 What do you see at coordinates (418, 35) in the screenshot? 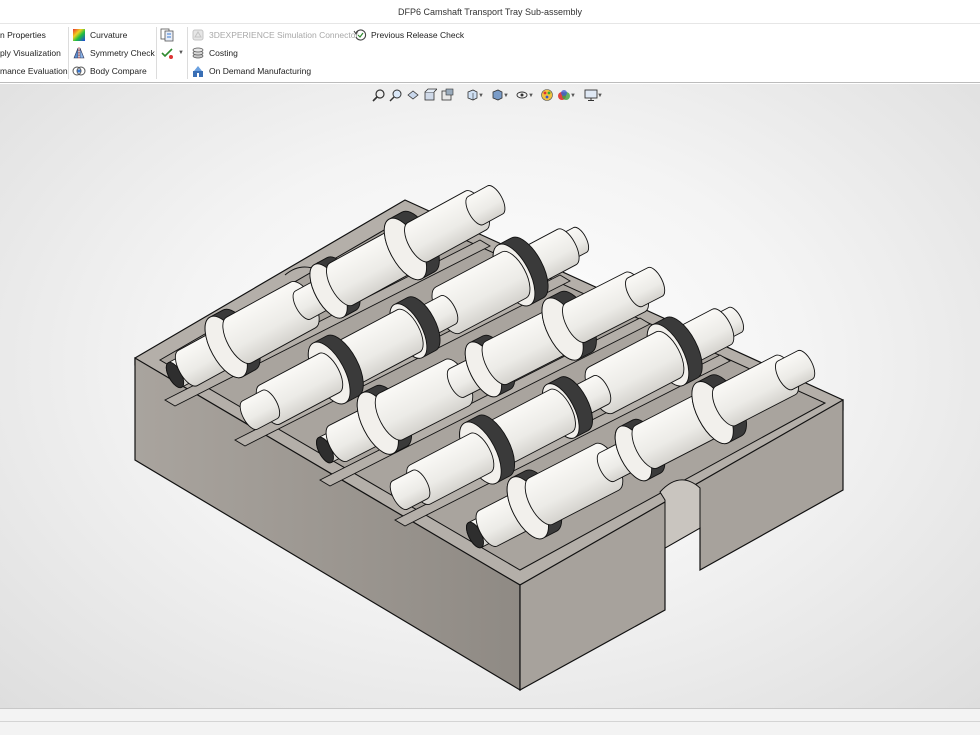
I see `previous-release-check-label: Previous Release Check` at bounding box center [418, 35].